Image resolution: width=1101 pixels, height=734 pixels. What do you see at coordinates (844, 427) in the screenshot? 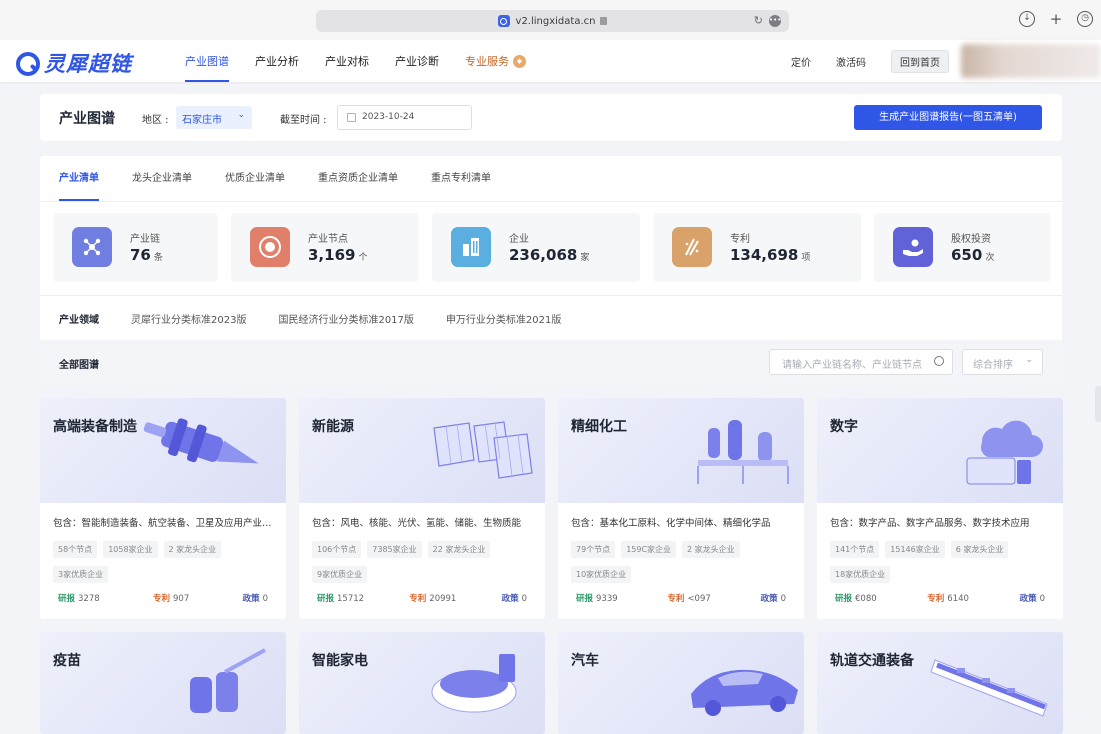
I see `card-title: 数字` at bounding box center [844, 427].